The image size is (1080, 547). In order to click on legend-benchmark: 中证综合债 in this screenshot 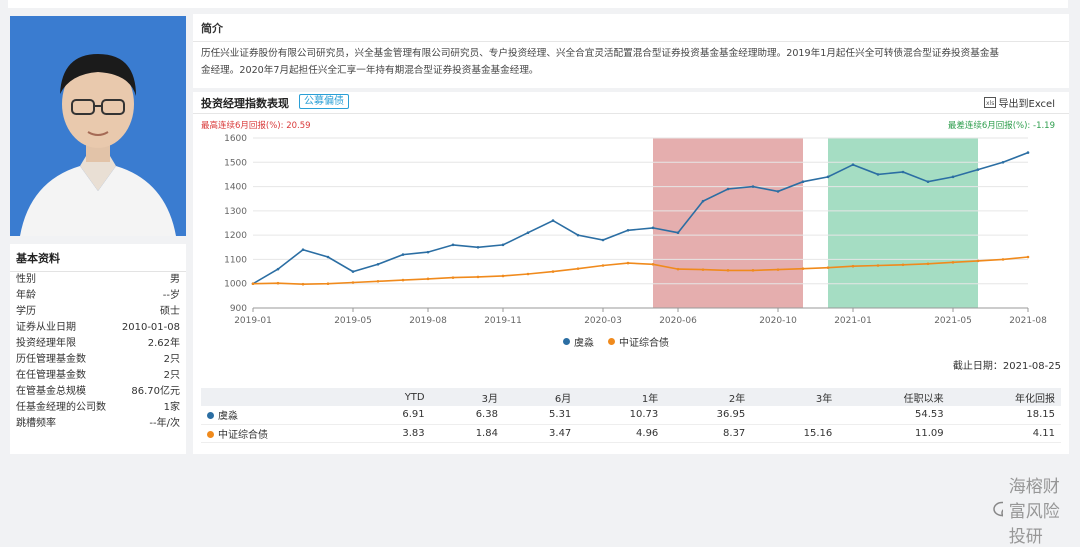, I will do `click(638, 341)`.